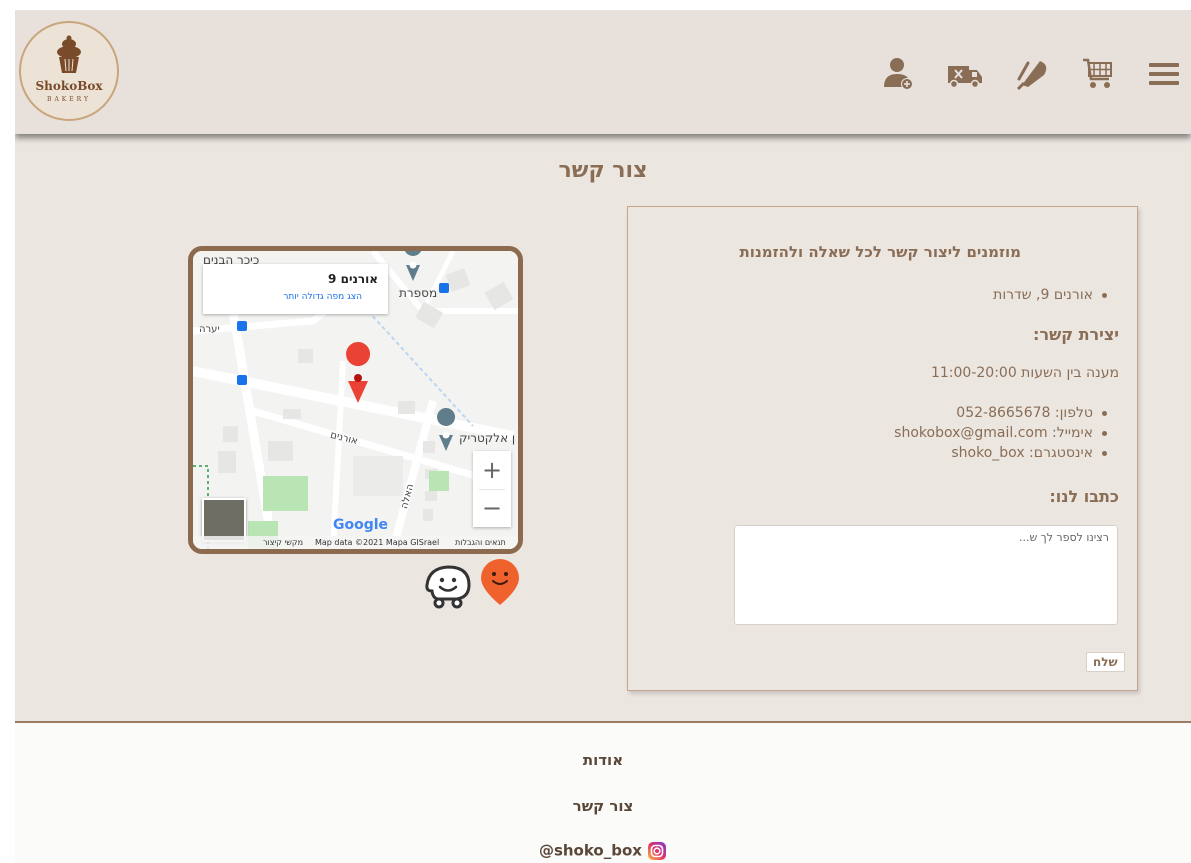 The height and width of the screenshot is (863, 1191). I want to click on address-item: אורנים 9, שדרות, so click(1050, 295).